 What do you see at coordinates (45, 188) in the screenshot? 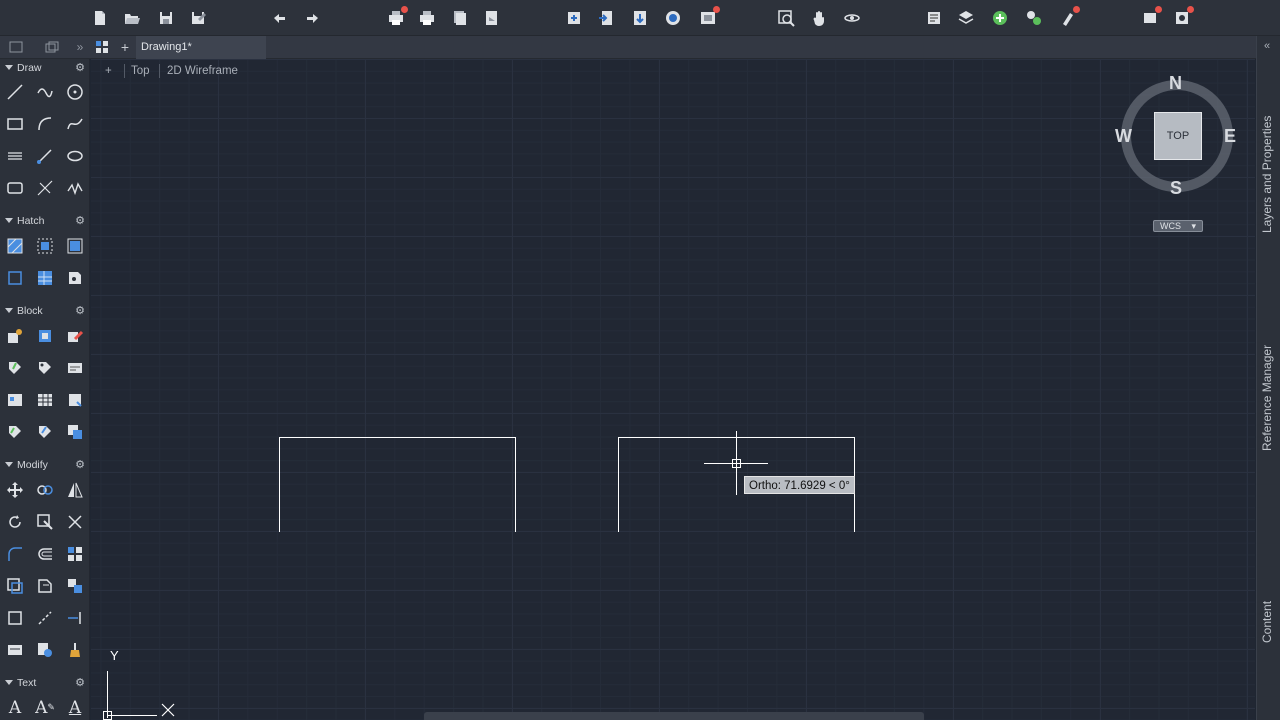
I see `construction-line-icon` at bounding box center [45, 188].